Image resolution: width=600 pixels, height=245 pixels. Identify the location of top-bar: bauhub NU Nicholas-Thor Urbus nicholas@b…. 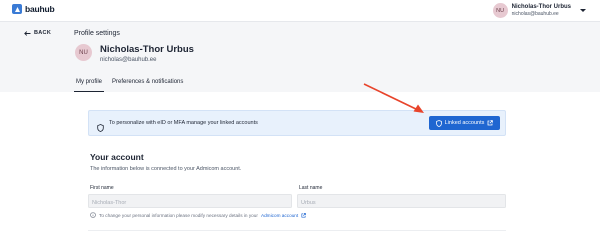
(300, 11).